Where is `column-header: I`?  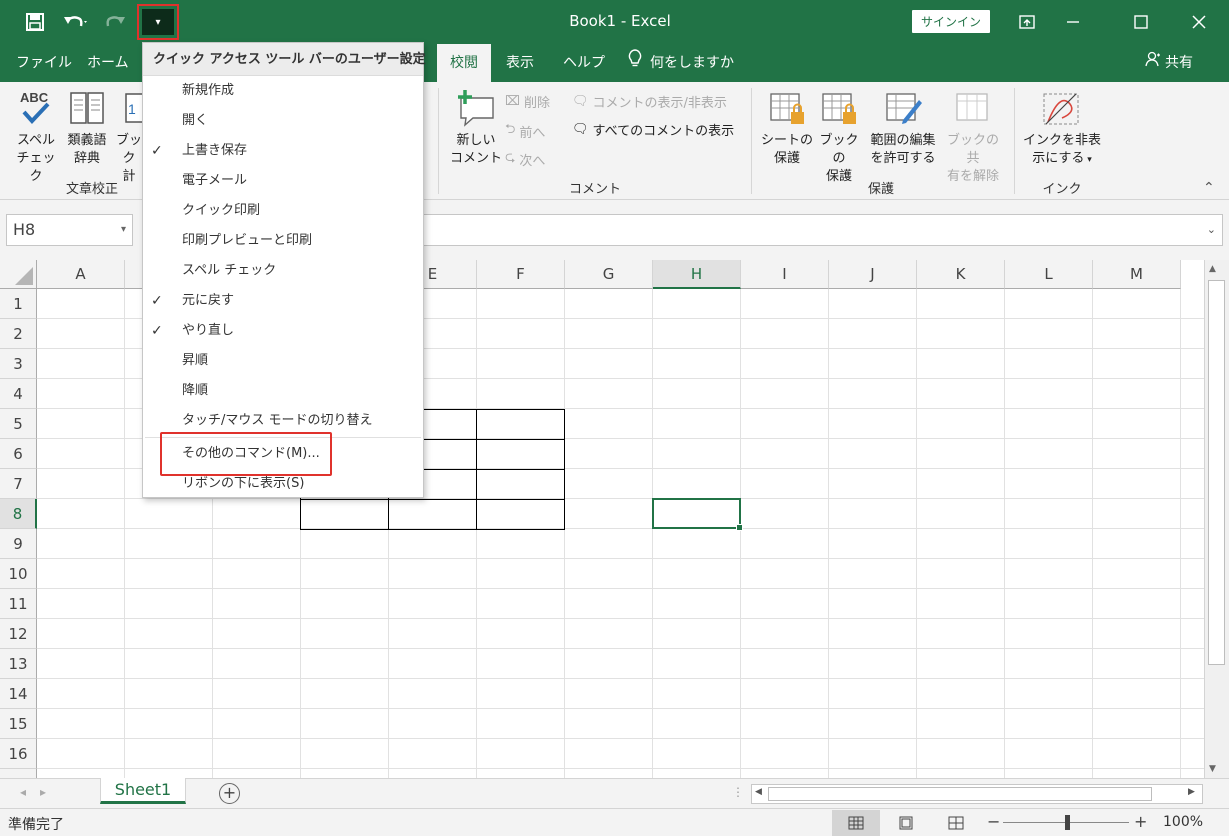
column-header: I is located at coordinates (785, 274).